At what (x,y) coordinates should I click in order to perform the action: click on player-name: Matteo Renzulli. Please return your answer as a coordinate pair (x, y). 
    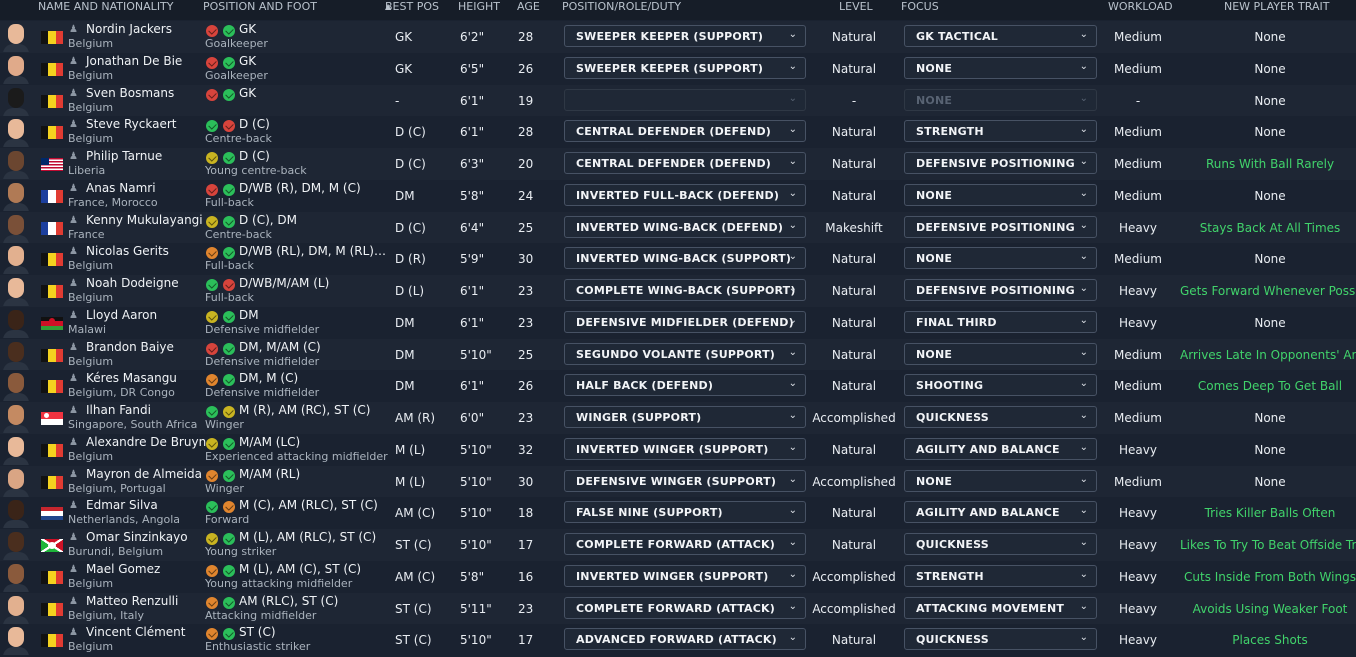
    Looking at the image, I should click on (132, 601).